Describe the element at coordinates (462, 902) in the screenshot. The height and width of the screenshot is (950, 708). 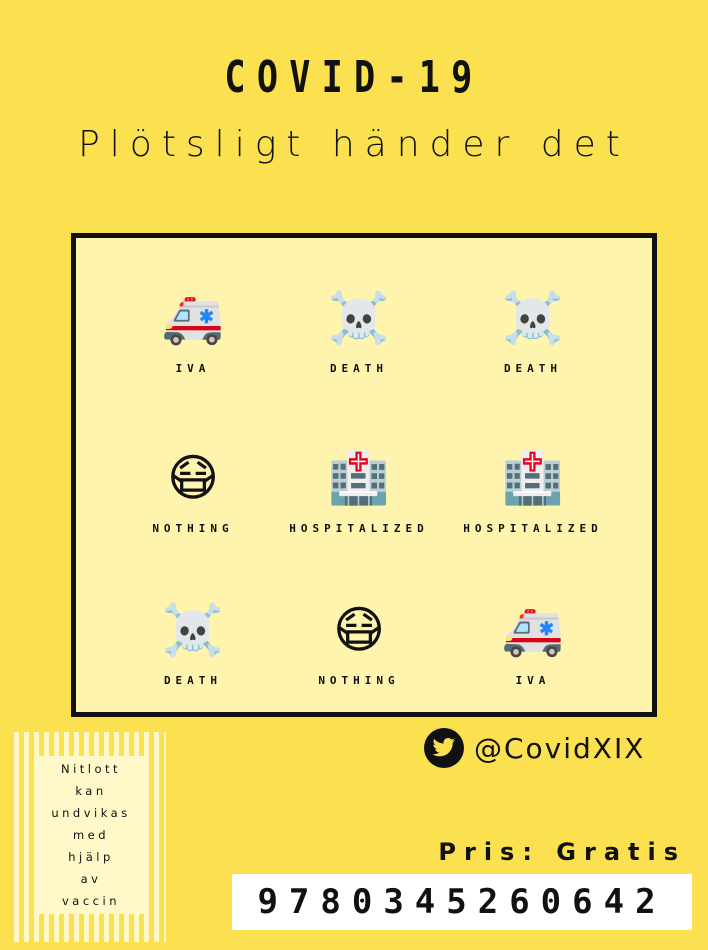
I see `isbn-number: 9780345260642` at that location.